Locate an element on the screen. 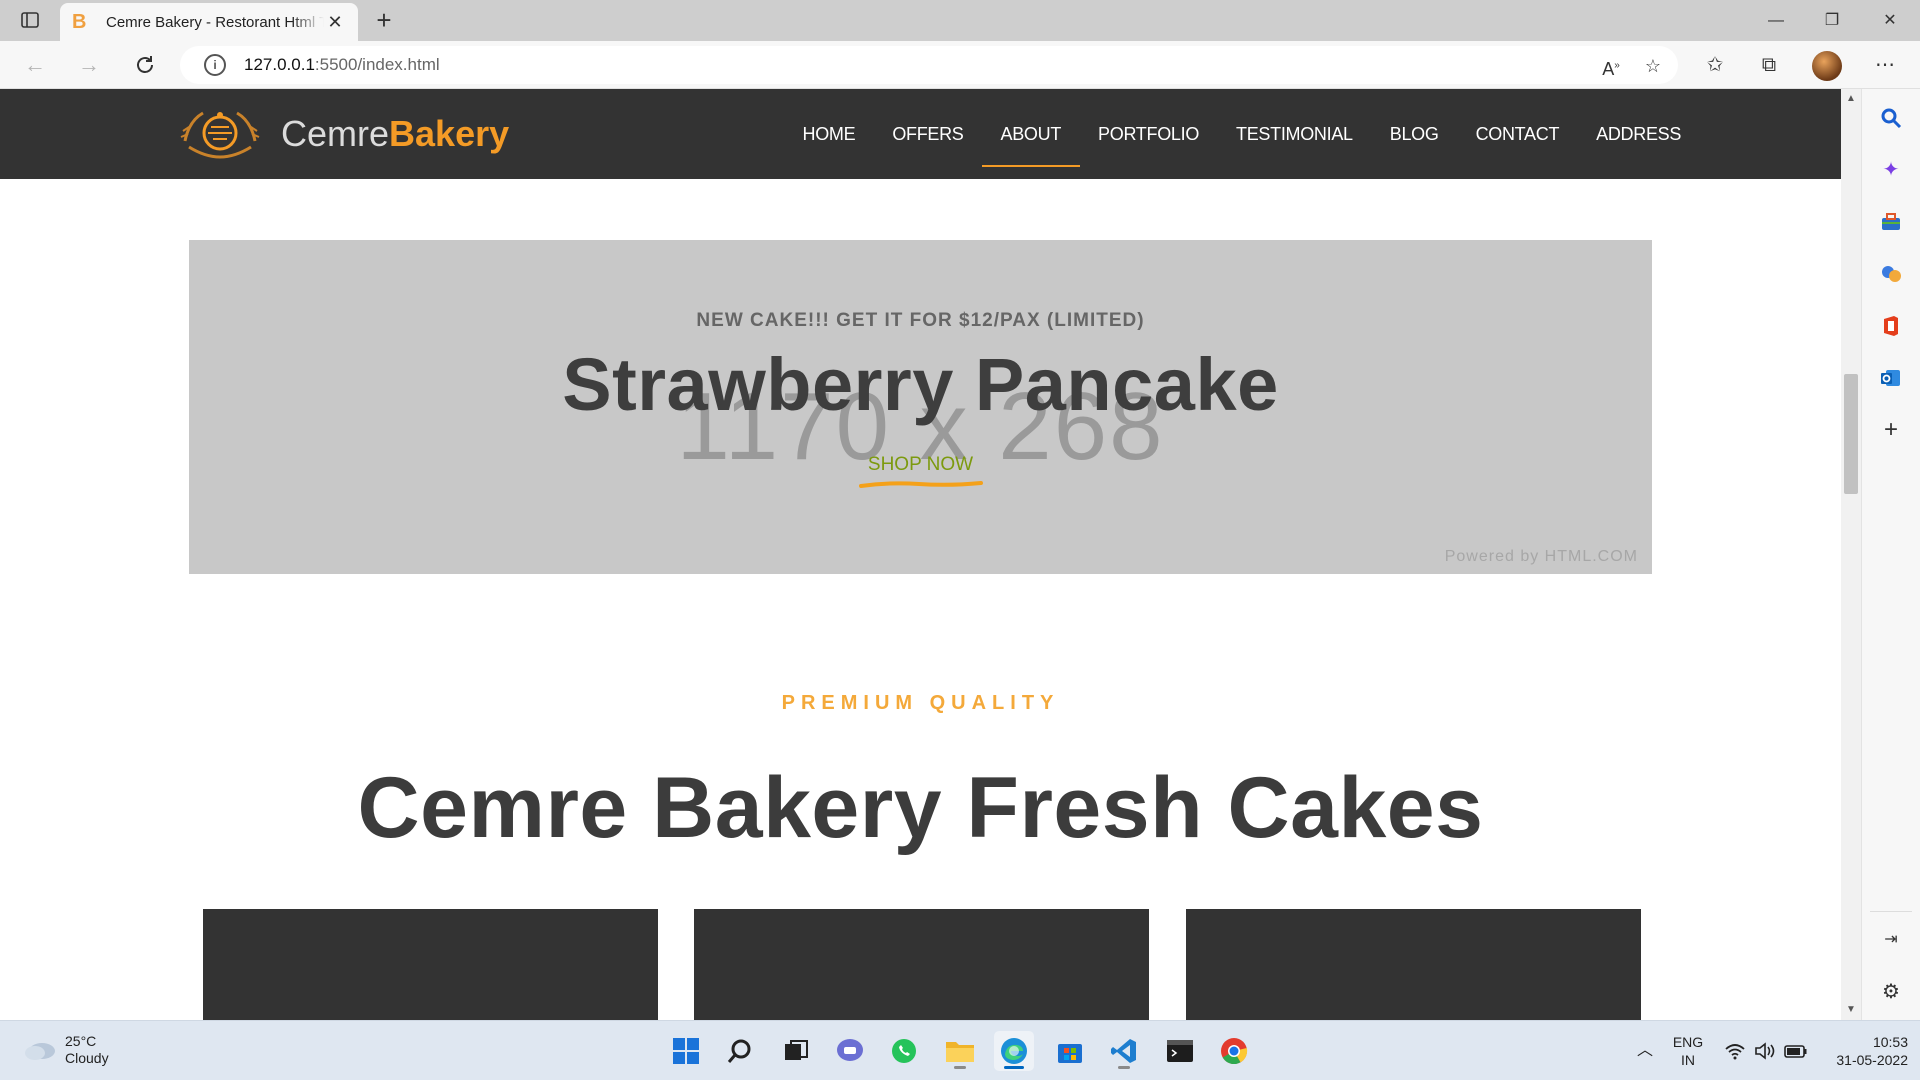 Image resolution: width=1920 pixels, height=1085 pixels. restore-button: ❐ is located at coordinates (1832, 20).